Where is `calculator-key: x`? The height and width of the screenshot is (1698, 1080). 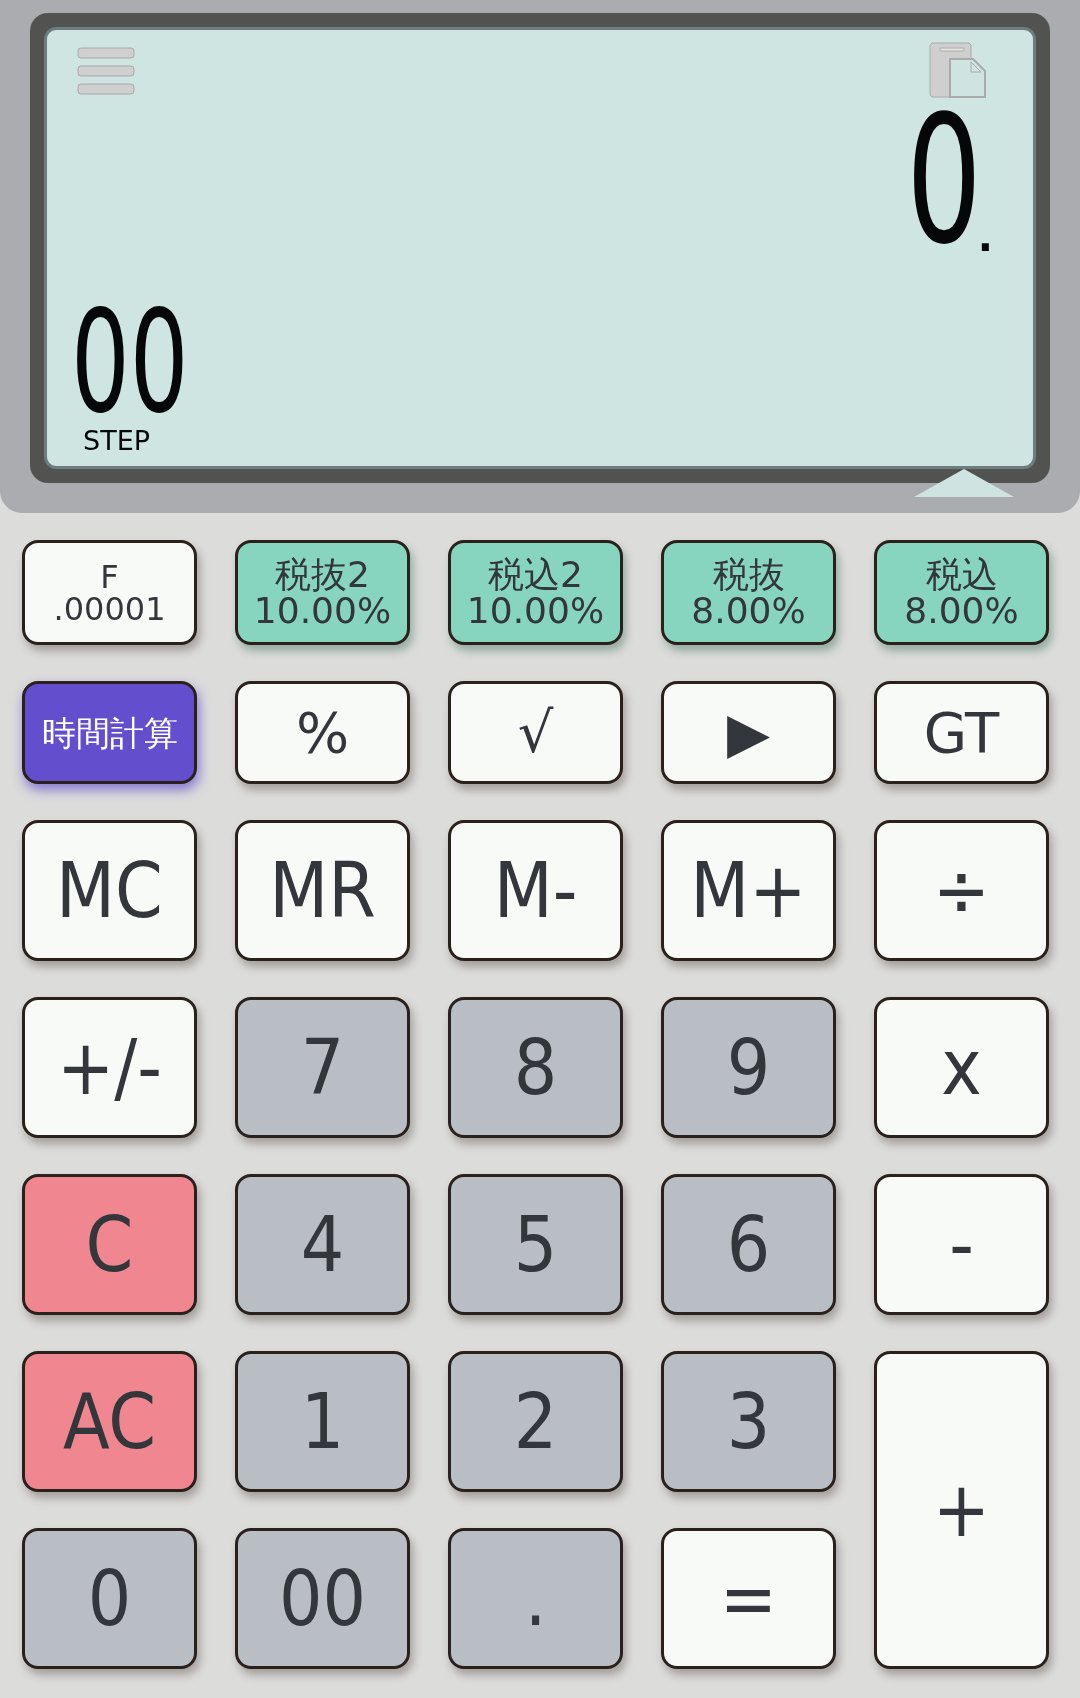 calculator-key: x is located at coordinates (961, 1067).